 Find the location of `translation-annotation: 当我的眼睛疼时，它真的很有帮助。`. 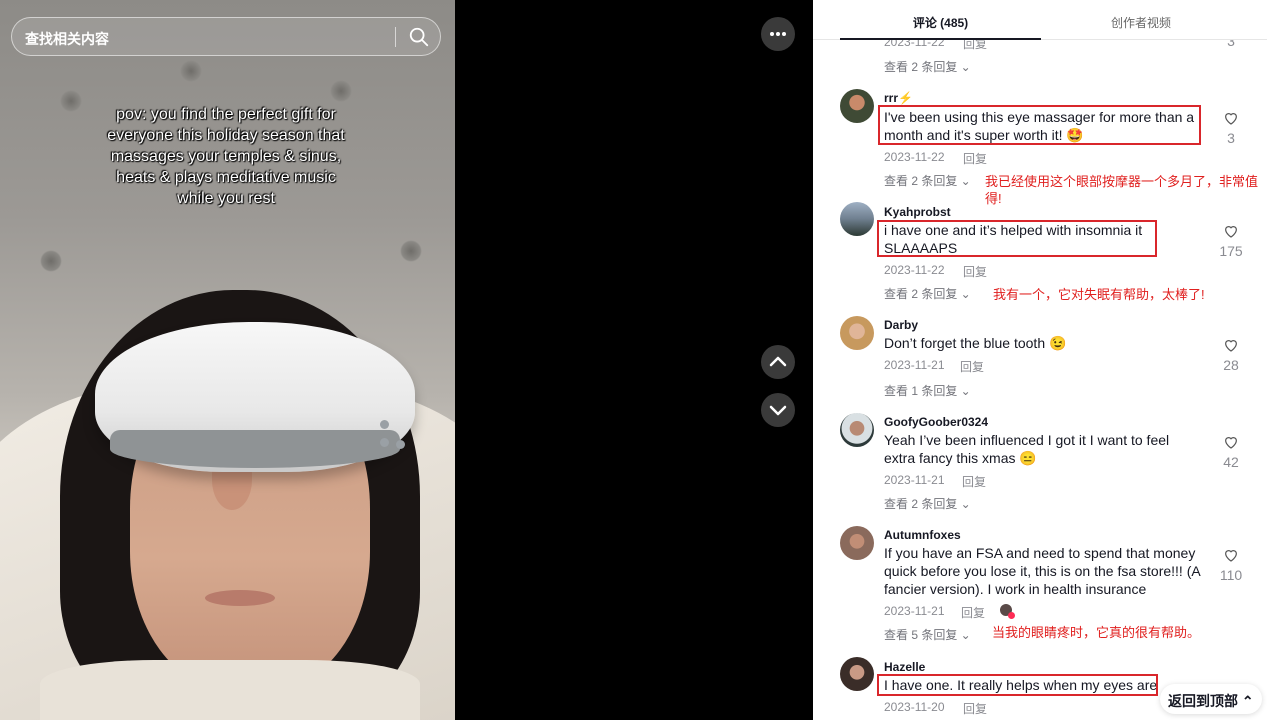

translation-annotation: 当我的眼睛疼时，它真的很有帮助。 is located at coordinates (1096, 632).